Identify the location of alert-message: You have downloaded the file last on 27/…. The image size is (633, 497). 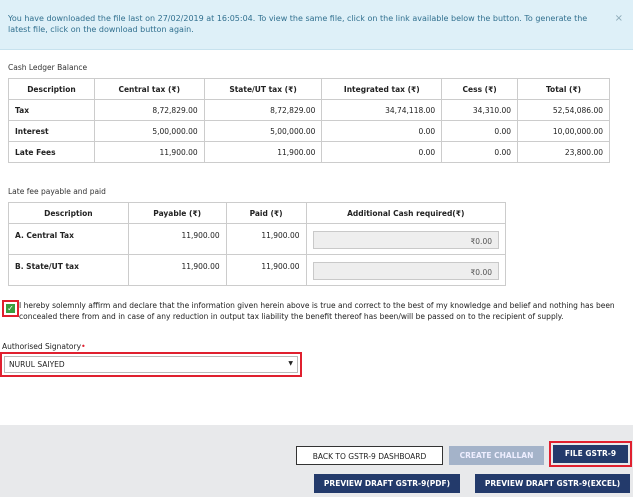
(298, 24).